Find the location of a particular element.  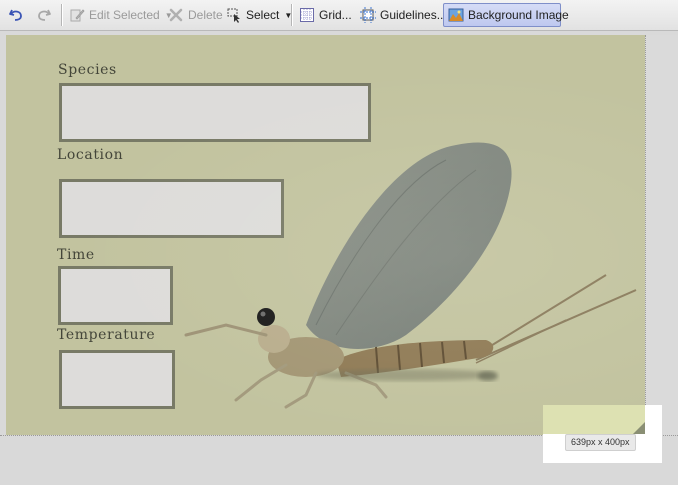

temperature-label: Temperature is located at coordinates (106, 335).